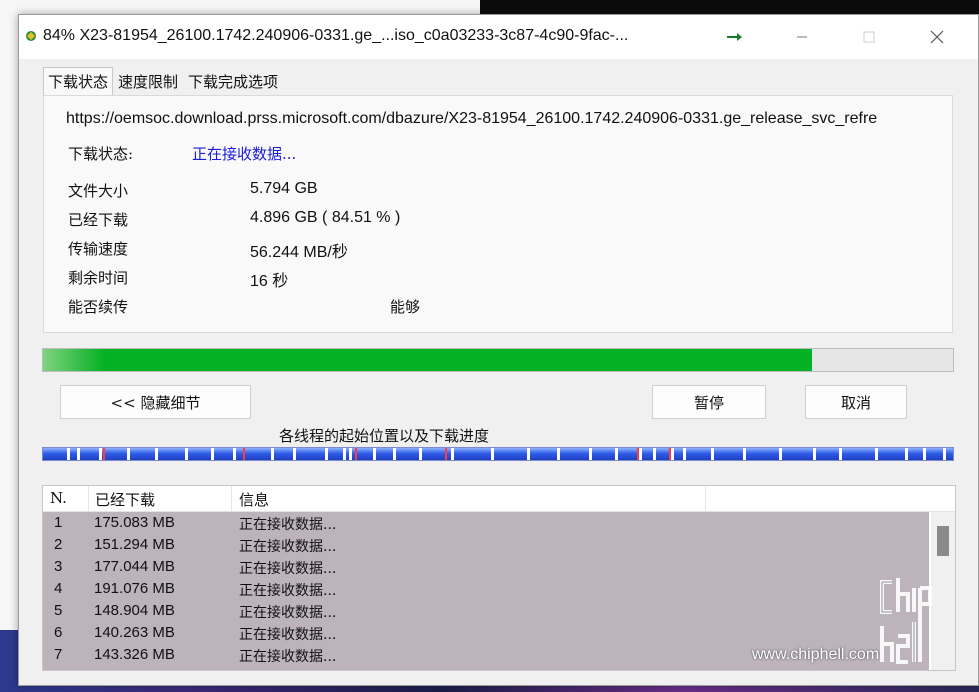 The height and width of the screenshot is (692, 979). I want to click on list-header: N. 已经下载 信息, so click(499, 499).